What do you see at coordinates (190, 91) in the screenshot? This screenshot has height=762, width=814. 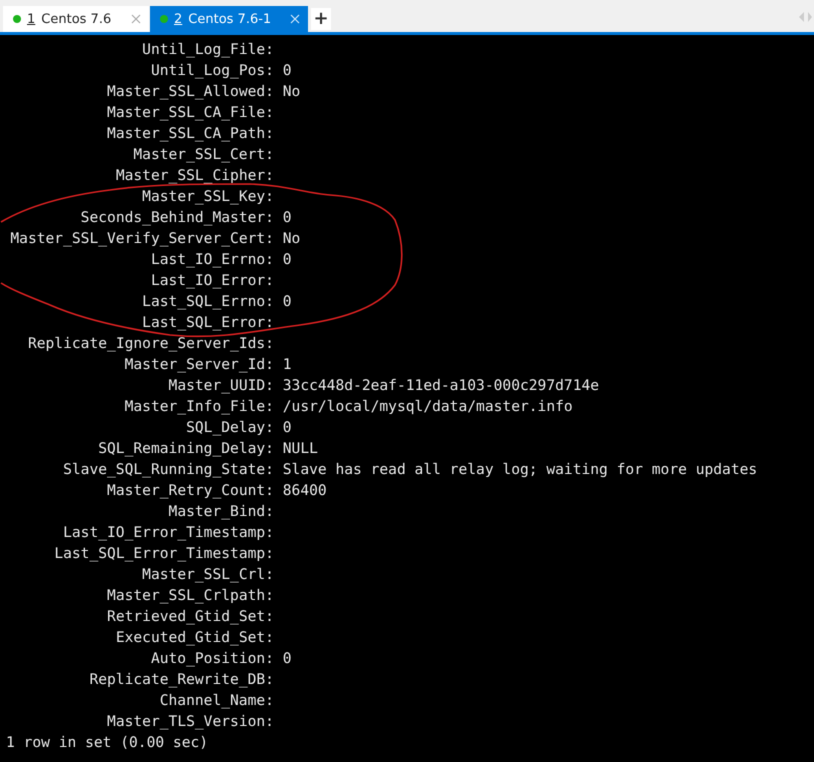 I see `field-name: Master_SSL_Allowed:` at bounding box center [190, 91].